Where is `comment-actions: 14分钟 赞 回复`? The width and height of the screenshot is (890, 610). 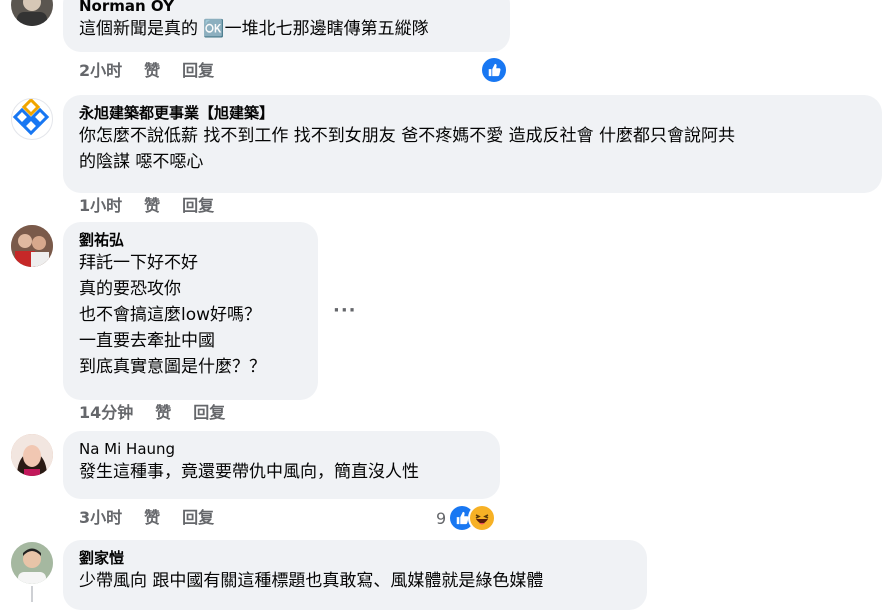
comment-actions: 14分钟 赞 回复 is located at coordinates (152, 413).